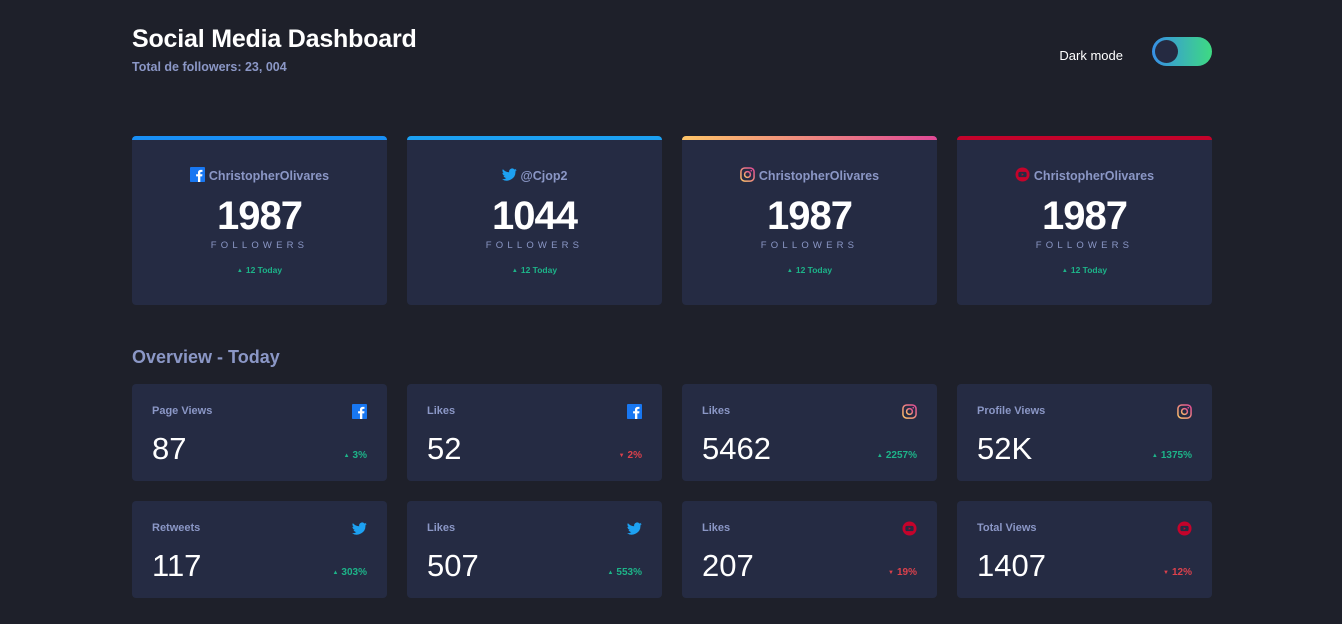  Describe the element at coordinates (736, 448) in the screenshot. I see `metric-value: 5462` at that location.